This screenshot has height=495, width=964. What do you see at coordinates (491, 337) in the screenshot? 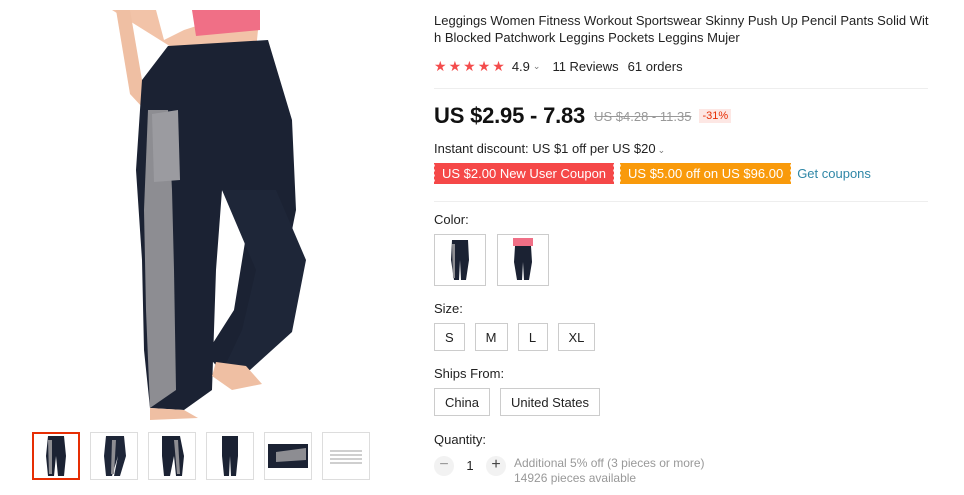
I see `size-option-m: M` at bounding box center [491, 337].